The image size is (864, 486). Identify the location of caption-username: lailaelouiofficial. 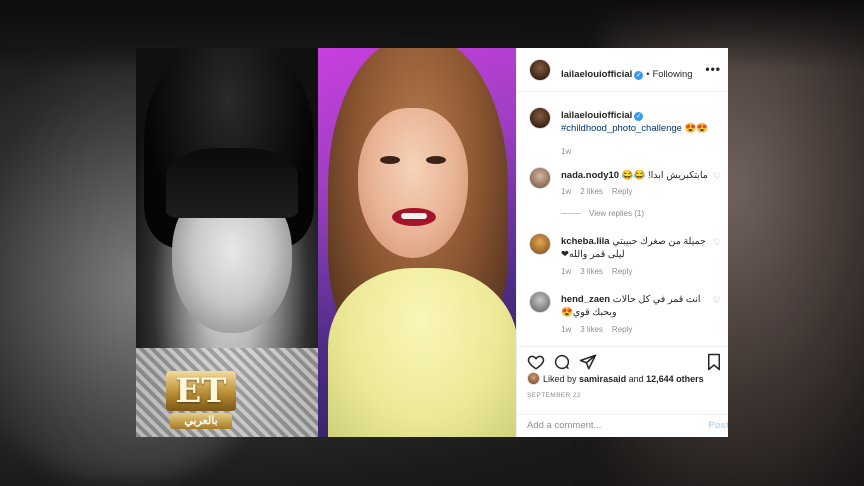
(596, 115).